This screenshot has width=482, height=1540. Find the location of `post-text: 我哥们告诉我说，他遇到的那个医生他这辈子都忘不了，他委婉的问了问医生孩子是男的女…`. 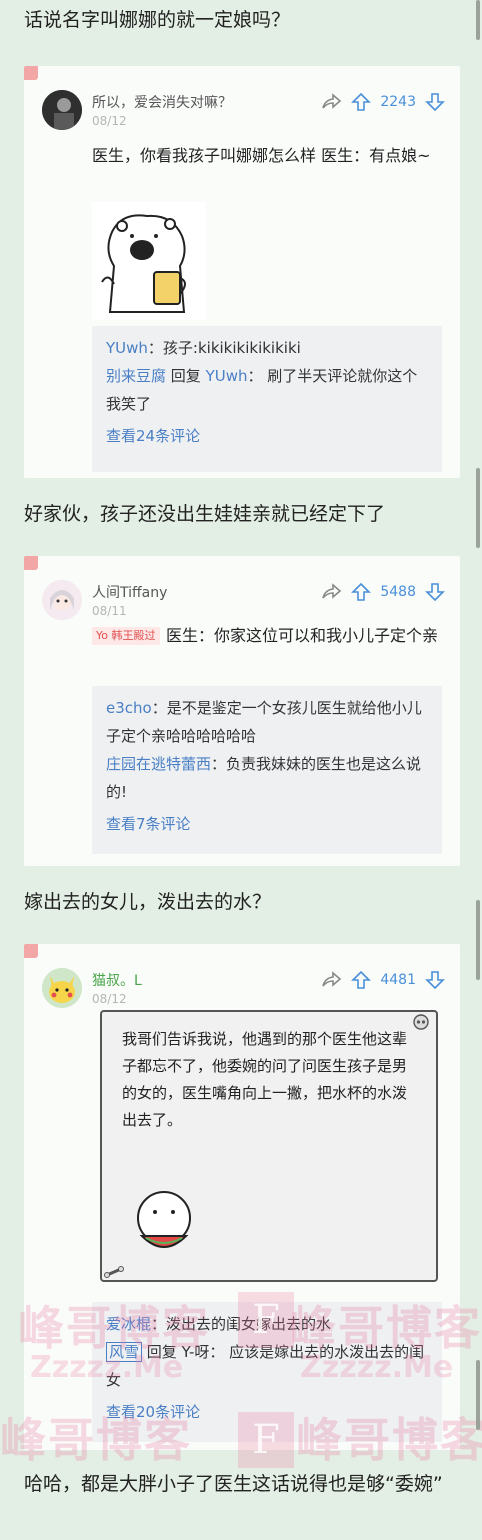

post-text: 我哥们告诉我说，他遇到的那个医生他这辈子都忘不了，他委婉的问了问医生孩子是男的女… is located at coordinates (265, 1079).